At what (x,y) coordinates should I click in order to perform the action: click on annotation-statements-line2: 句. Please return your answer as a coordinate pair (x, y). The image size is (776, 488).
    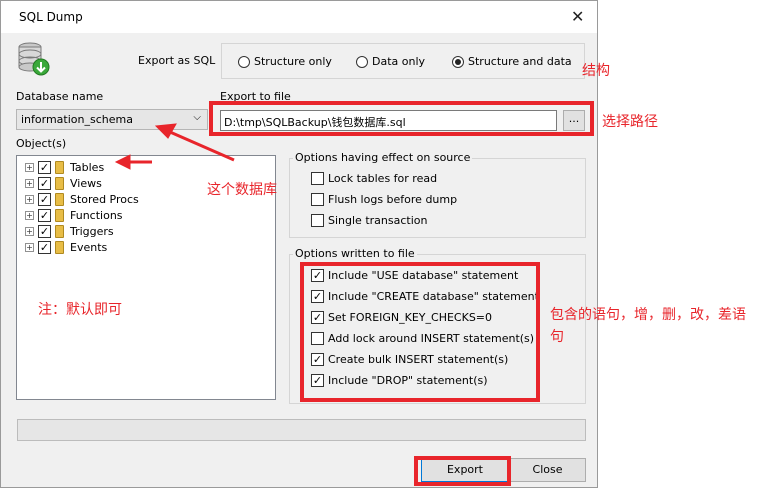
    Looking at the image, I should click on (557, 337).